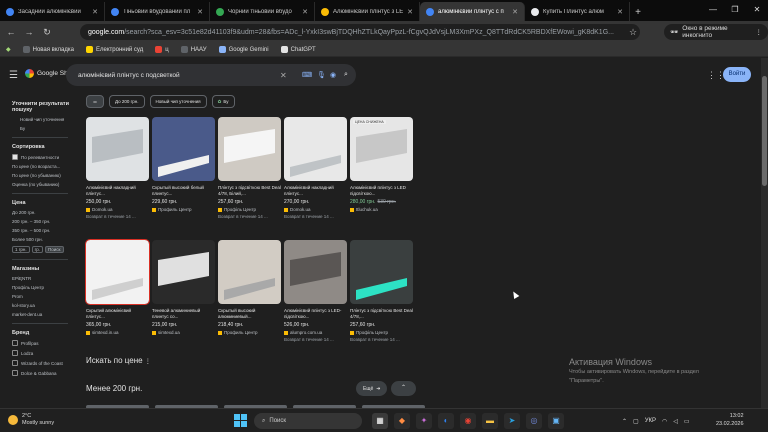 The height and width of the screenshot is (432, 768). I want to click on product-image: ЦЕНА СНИЖЕНА, so click(381, 149).